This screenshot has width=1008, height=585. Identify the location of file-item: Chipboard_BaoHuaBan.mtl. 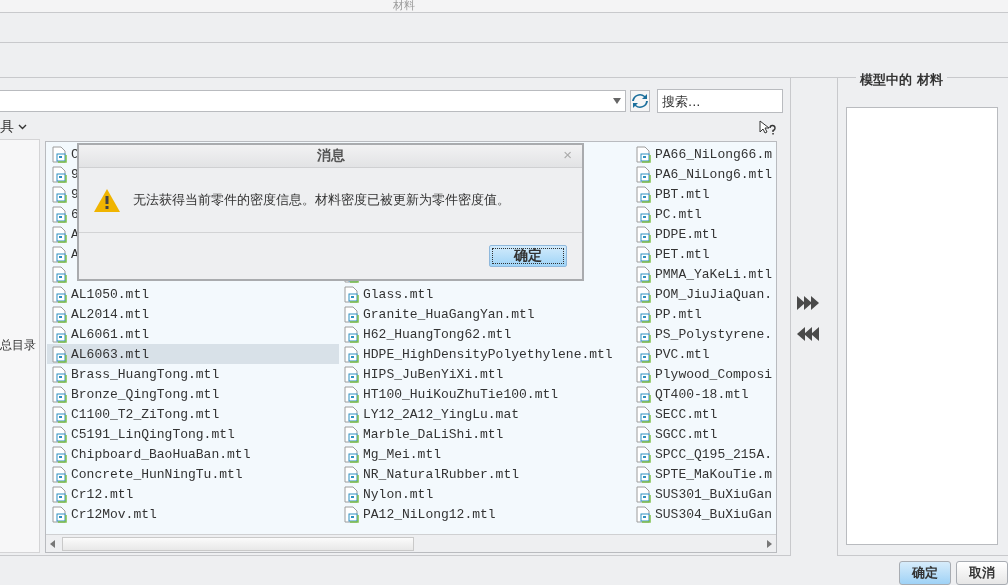
(193, 454).